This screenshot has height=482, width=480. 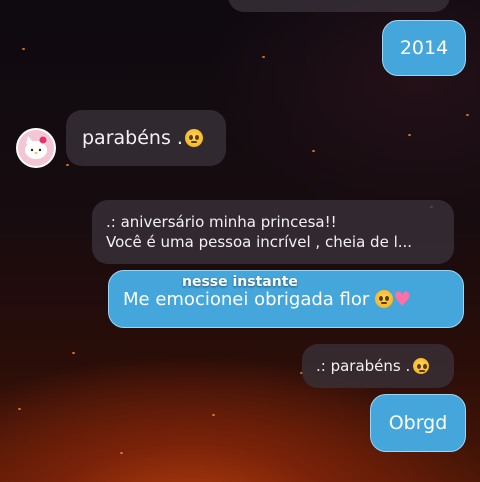 I want to click on sent-message-text: Obrgd, so click(x=418, y=423).